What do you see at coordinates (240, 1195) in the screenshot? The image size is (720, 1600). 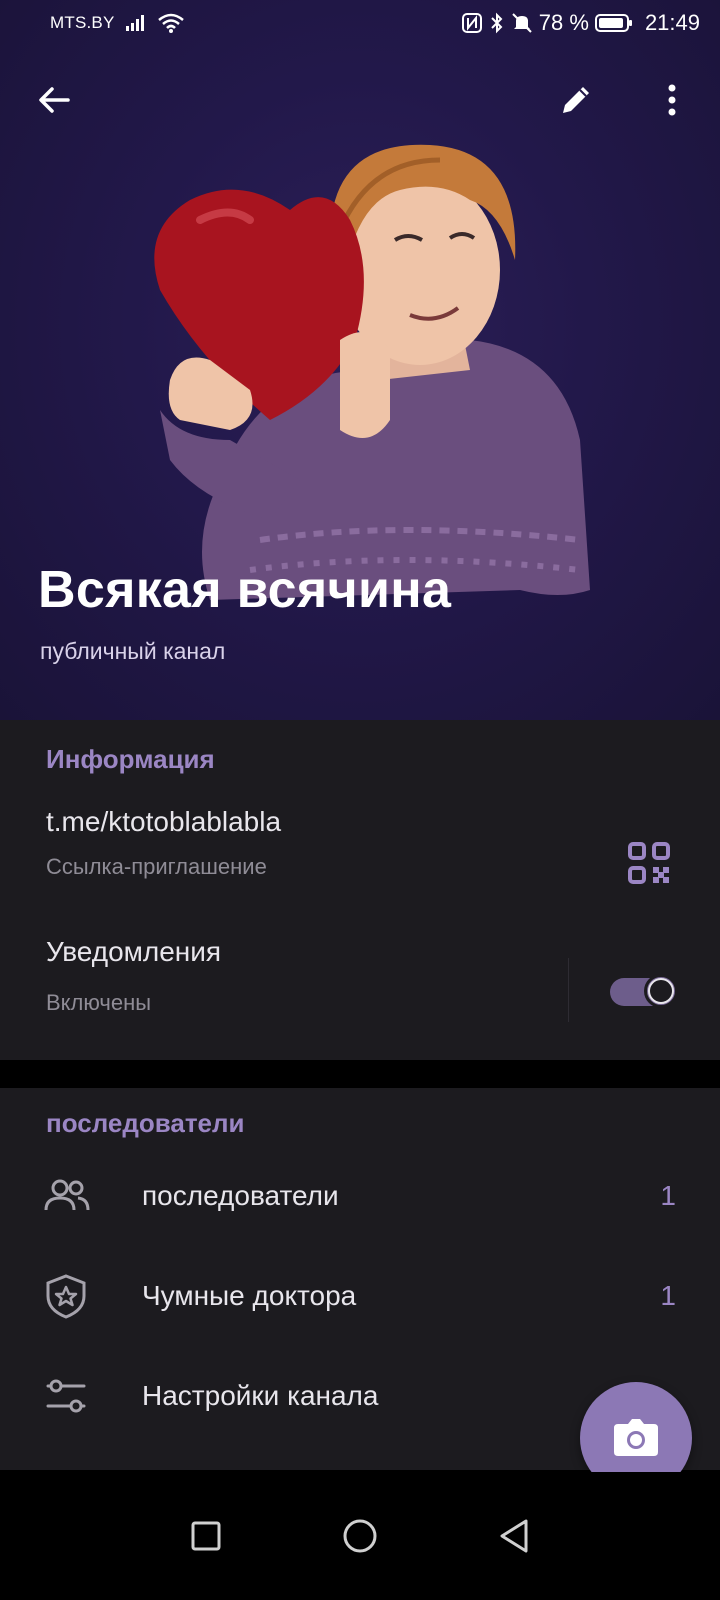 I see `list-item-label: последователи` at bounding box center [240, 1195].